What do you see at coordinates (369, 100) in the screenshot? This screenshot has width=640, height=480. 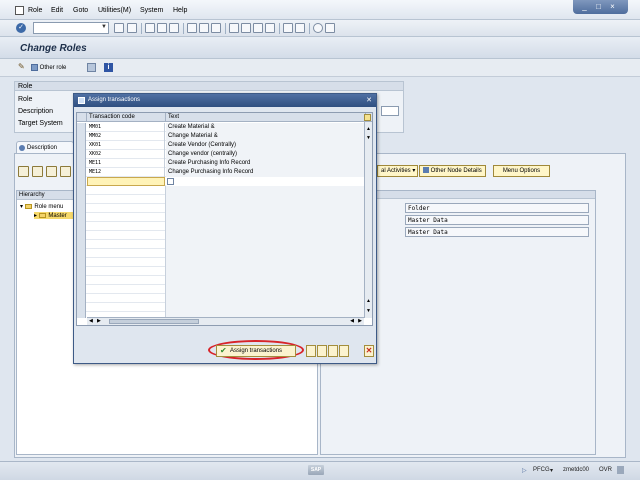 I see `close-icon: ✕` at bounding box center [369, 100].